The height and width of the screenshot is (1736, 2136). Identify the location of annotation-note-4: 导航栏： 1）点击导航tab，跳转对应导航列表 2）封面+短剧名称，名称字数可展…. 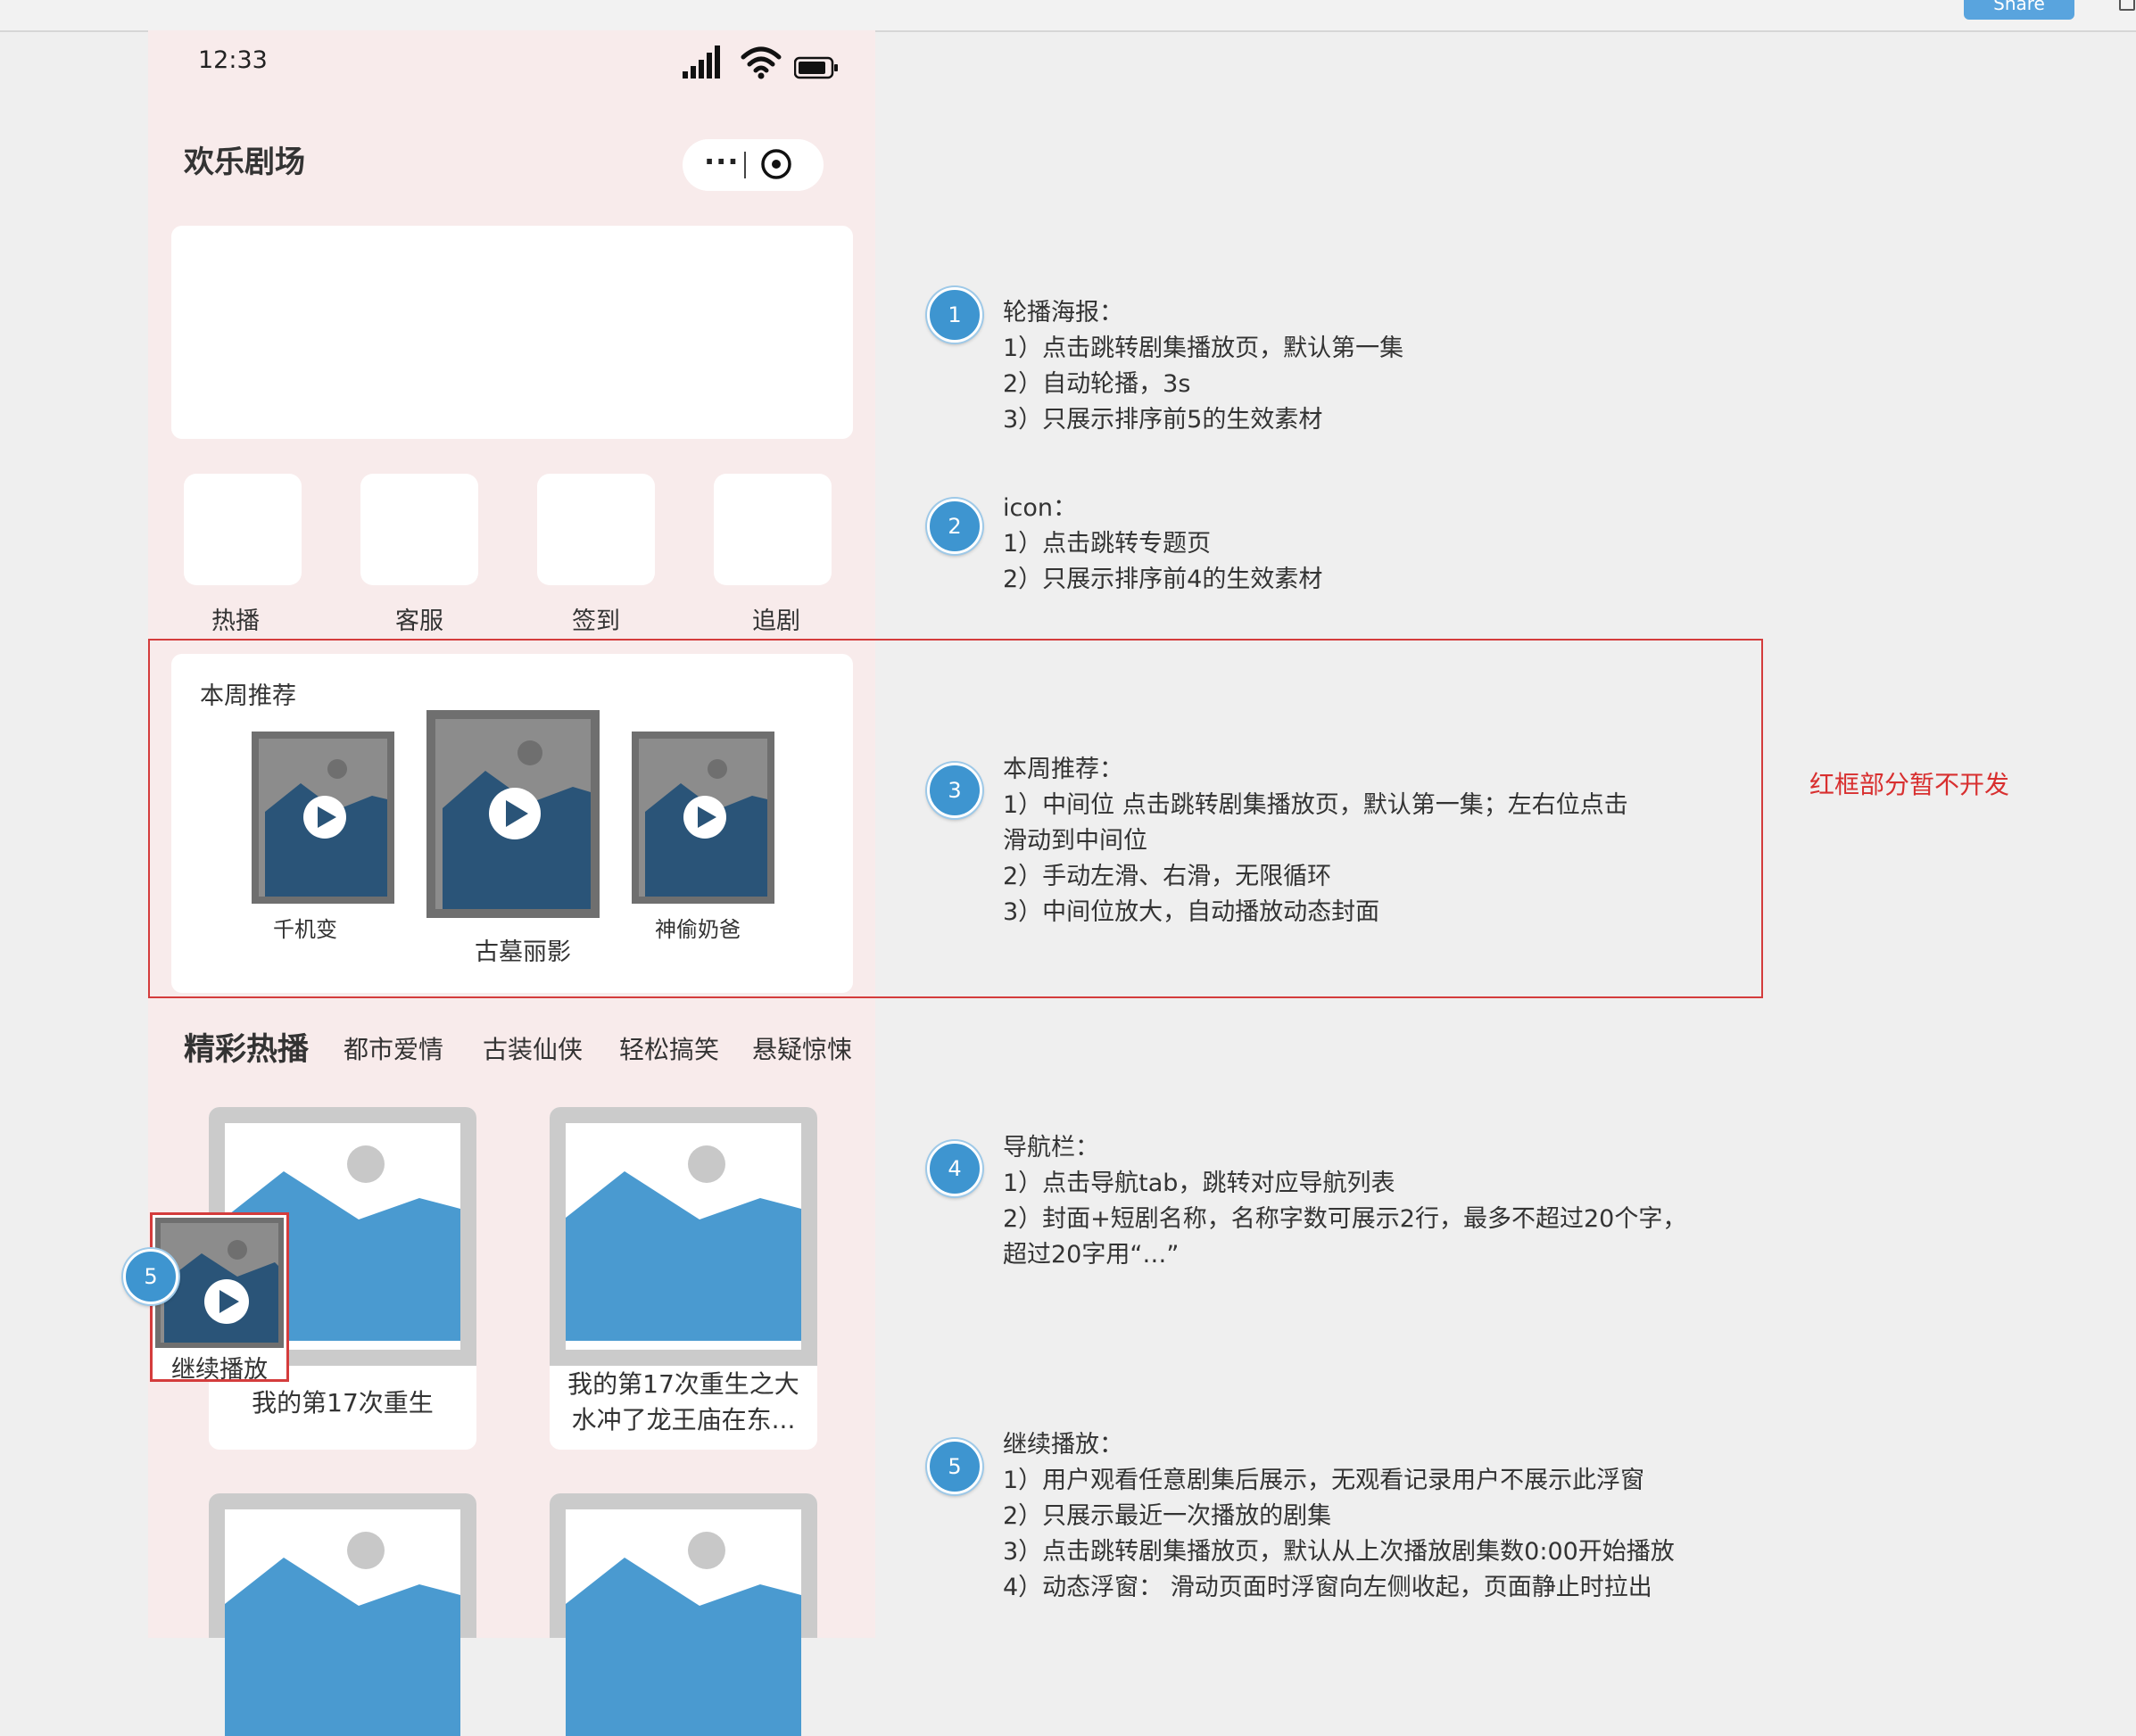
(1344, 1201).